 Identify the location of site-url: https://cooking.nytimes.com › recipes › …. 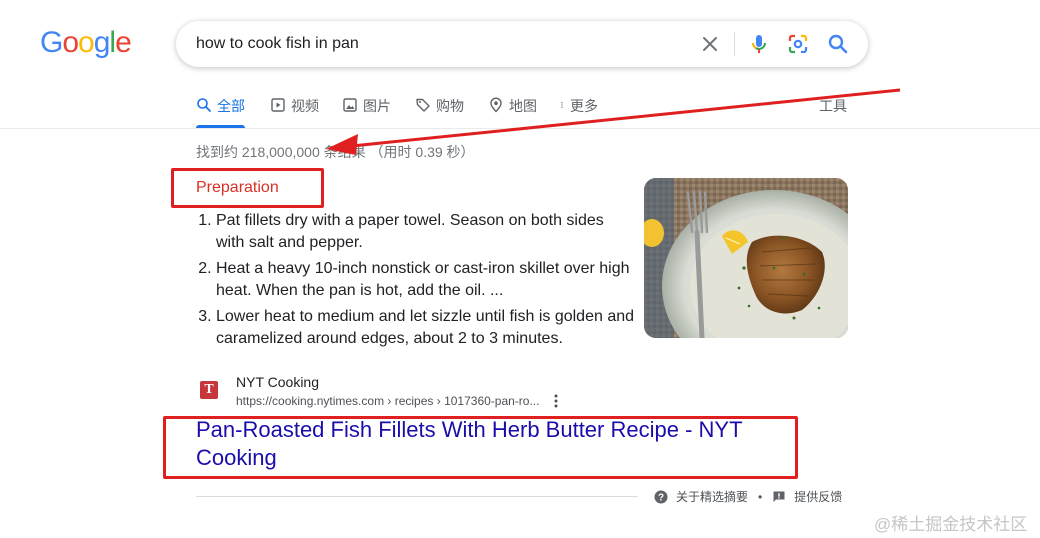
(387, 401).